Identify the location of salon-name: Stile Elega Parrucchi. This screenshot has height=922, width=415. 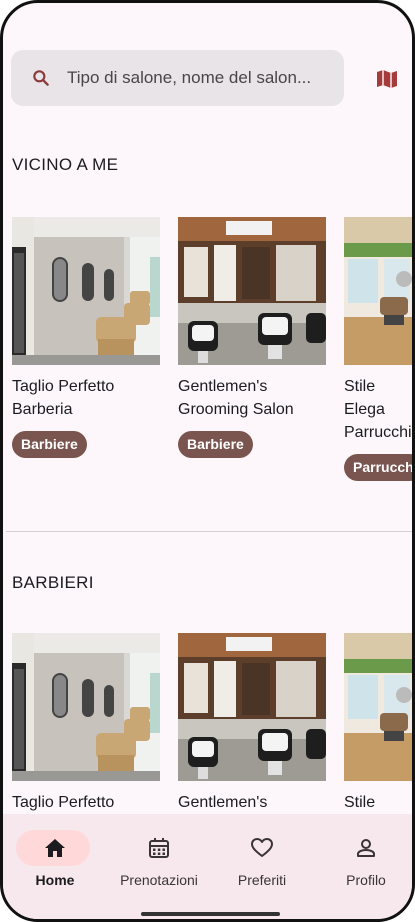
(378, 409).